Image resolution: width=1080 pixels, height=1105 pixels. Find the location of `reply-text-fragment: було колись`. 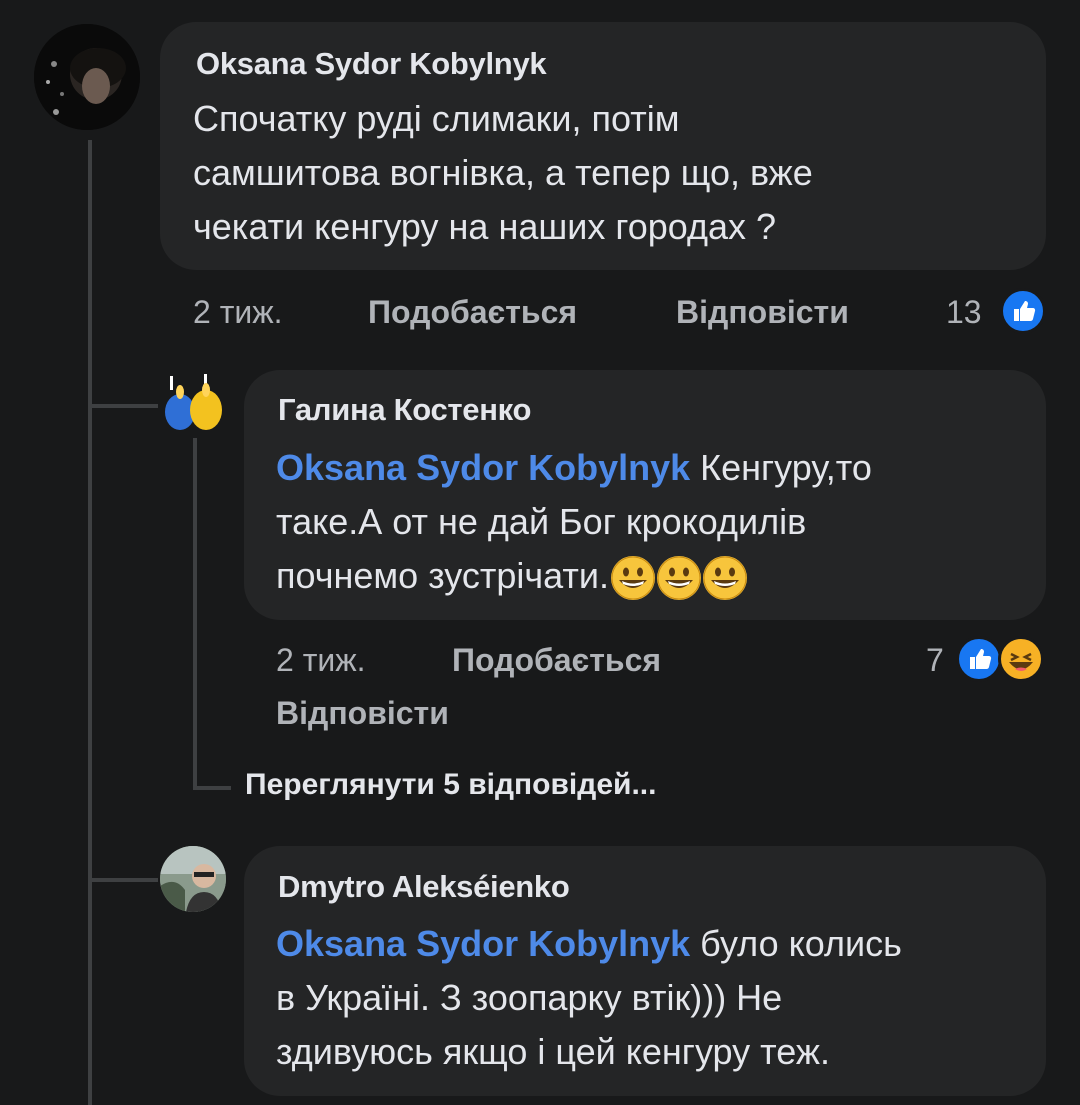

reply-text-fragment: було колись is located at coordinates (796, 943).